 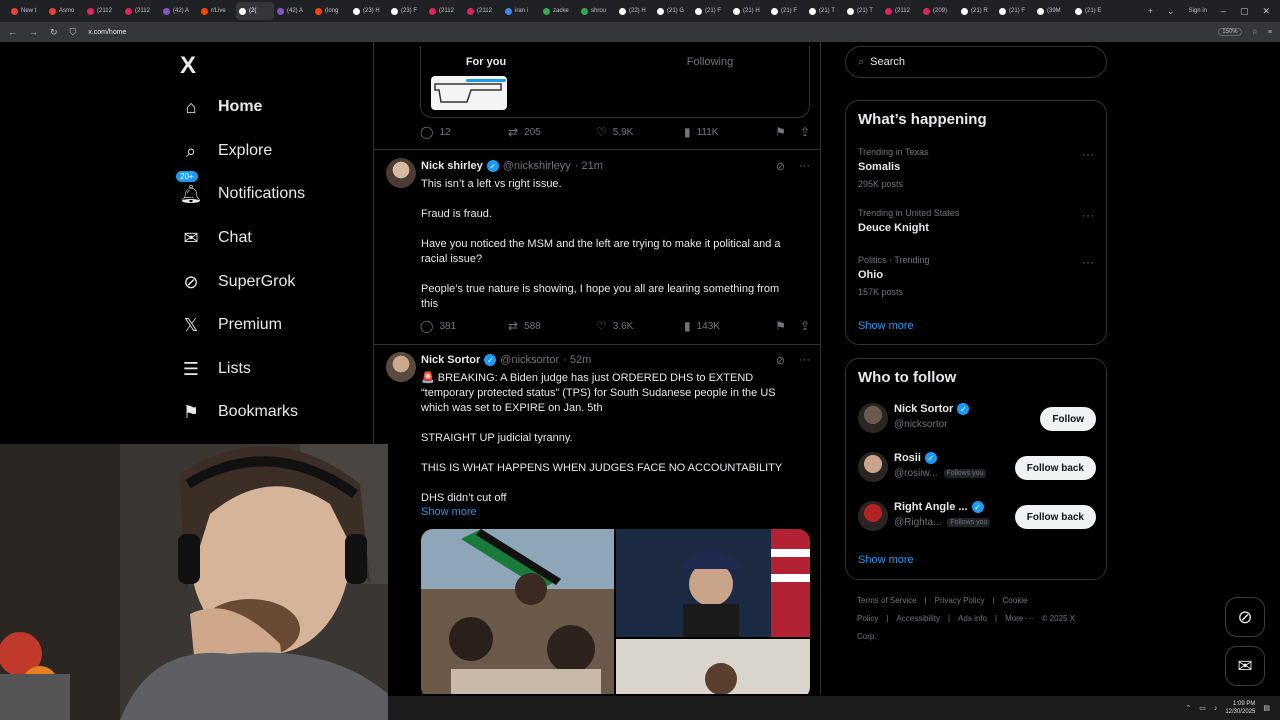 What do you see at coordinates (54, 32) in the screenshot?
I see `reload-icon: ↻` at bounding box center [54, 32].